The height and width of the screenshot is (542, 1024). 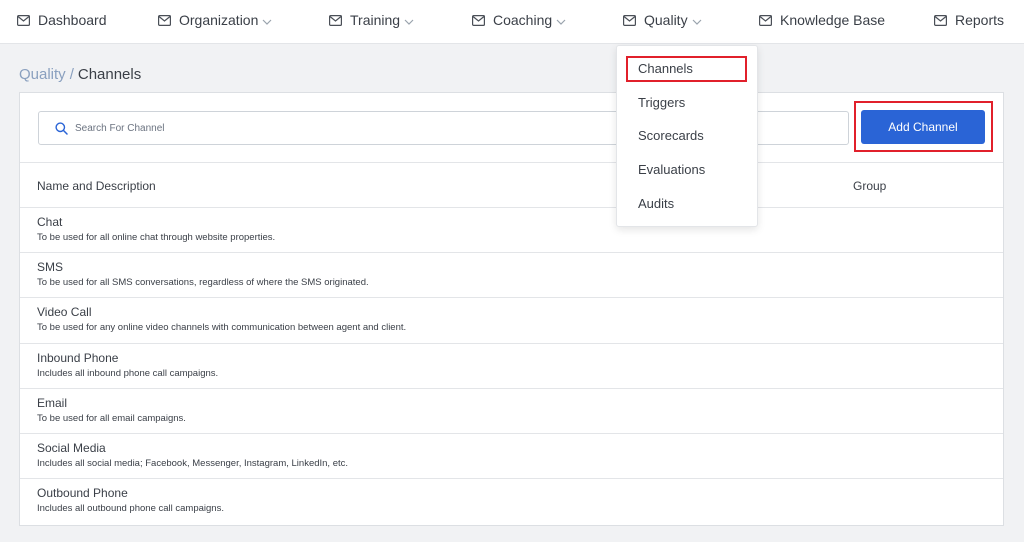 I want to click on nav-item-knowledge-base: Knowledge Base, so click(x=822, y=20).